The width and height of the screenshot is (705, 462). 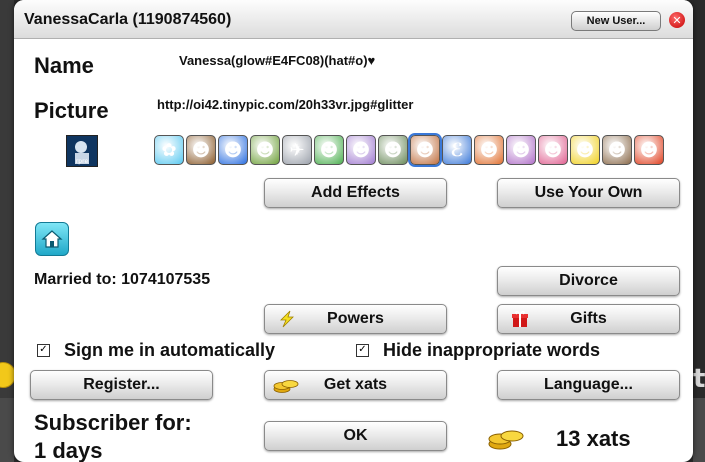 What do you see at coordinates (393, 150) in the screenshot?
I see `avatar-zombie-icon: ☻` at bounding box center [393, 150].